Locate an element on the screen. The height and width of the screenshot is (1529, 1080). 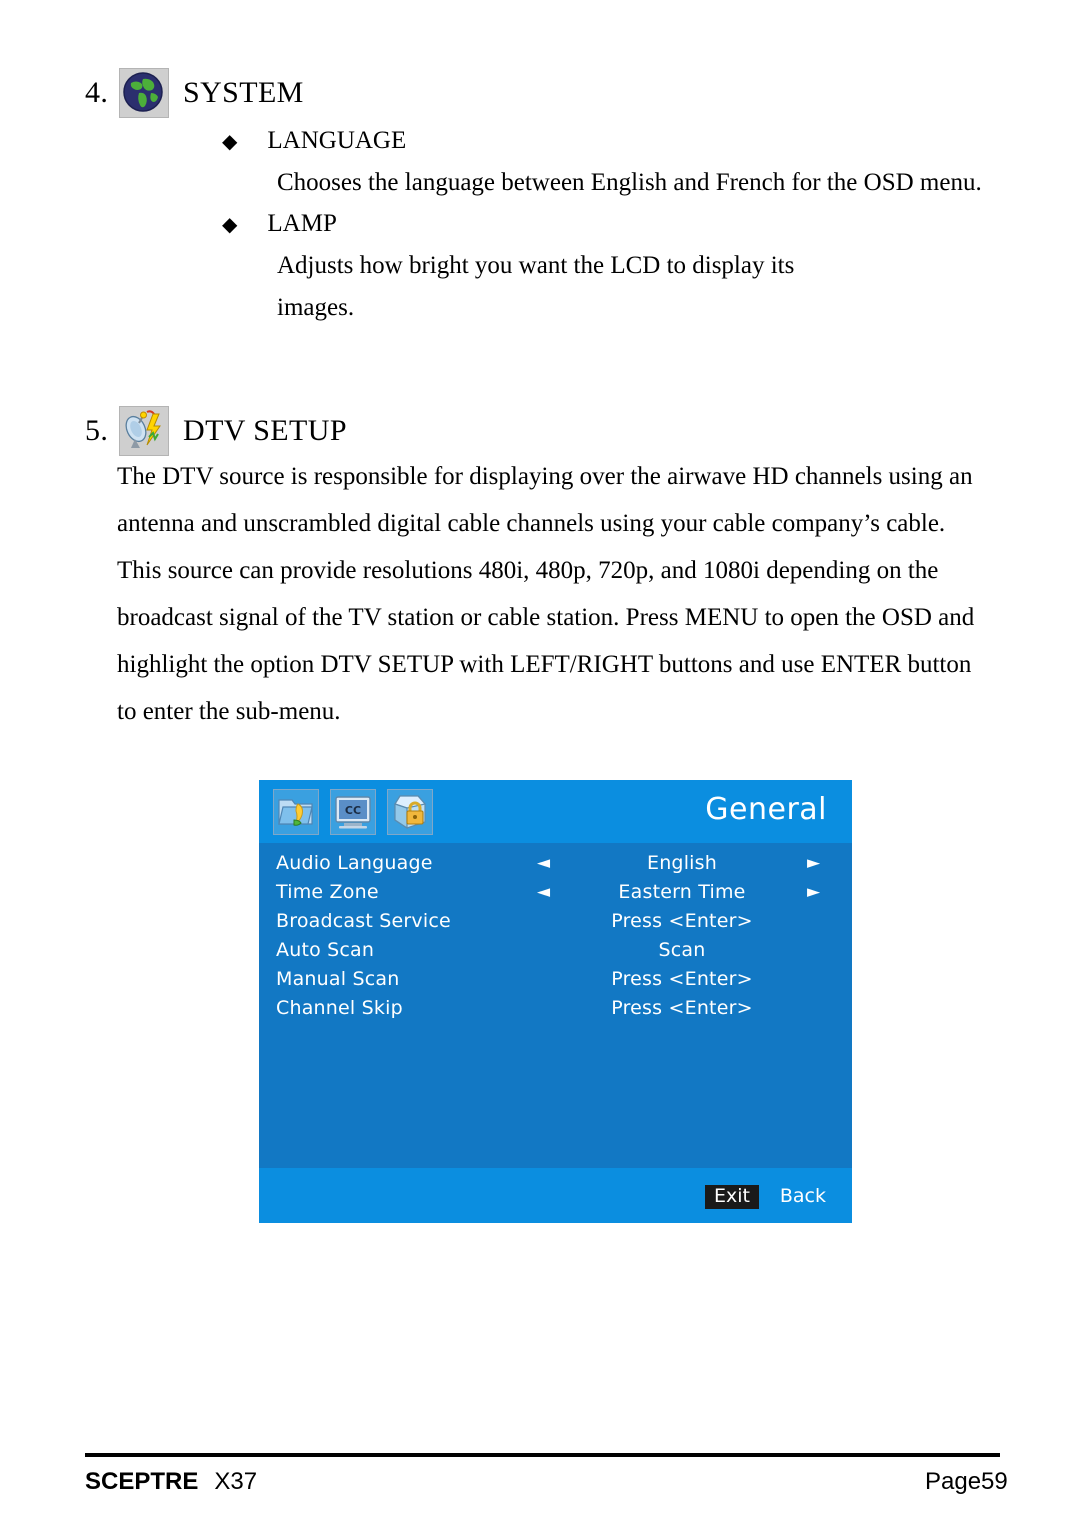
footer-model: X37 is located at coordinates (236, 1481).